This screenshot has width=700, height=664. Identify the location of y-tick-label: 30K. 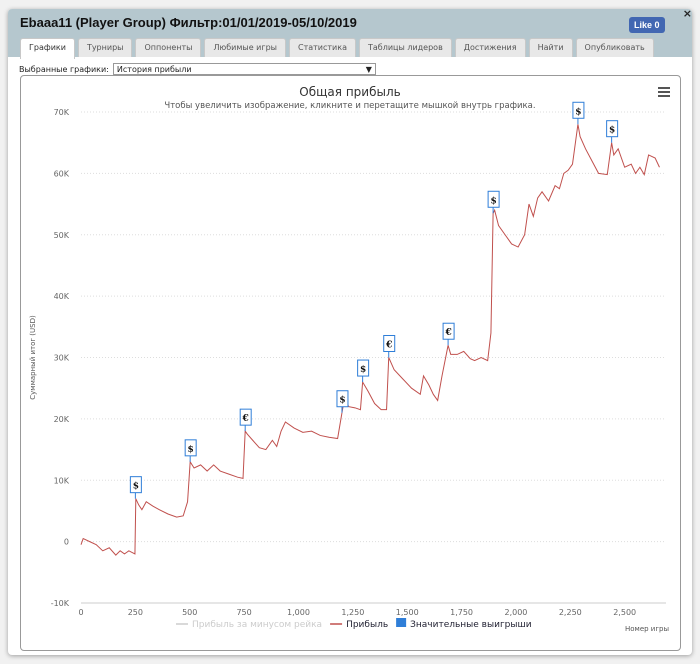
(62, 358).